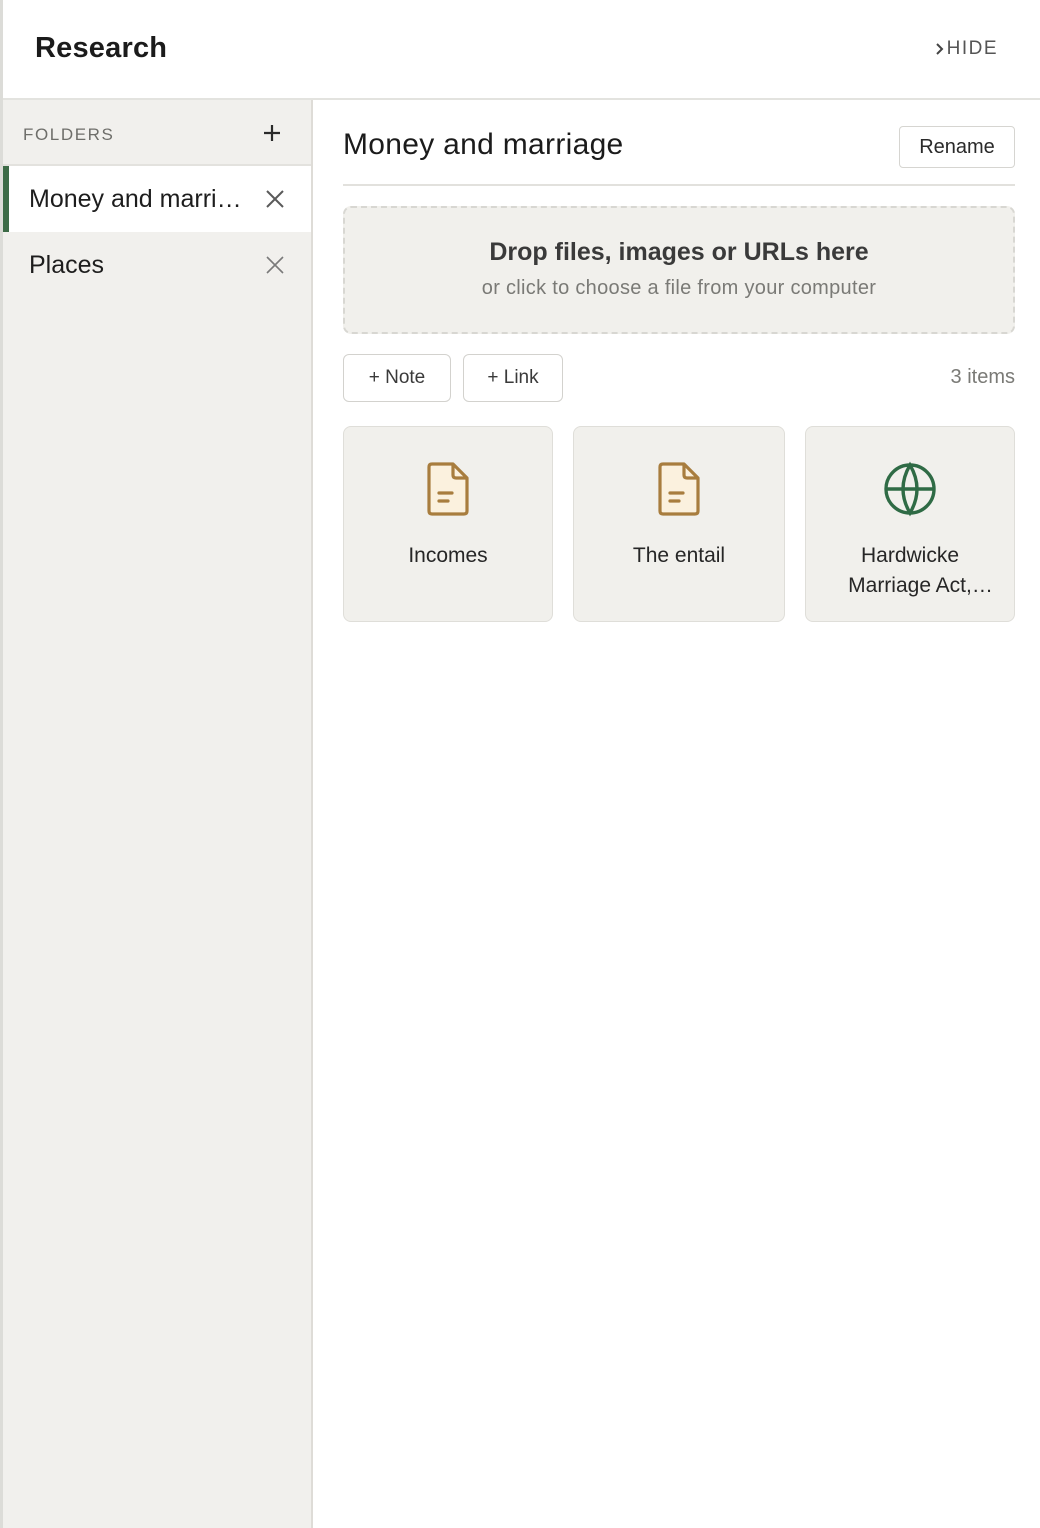  What do you see at coordinates (939, 49) in the screenshot?
I see `chevron-right-icon` at bounding box center [939, 49].